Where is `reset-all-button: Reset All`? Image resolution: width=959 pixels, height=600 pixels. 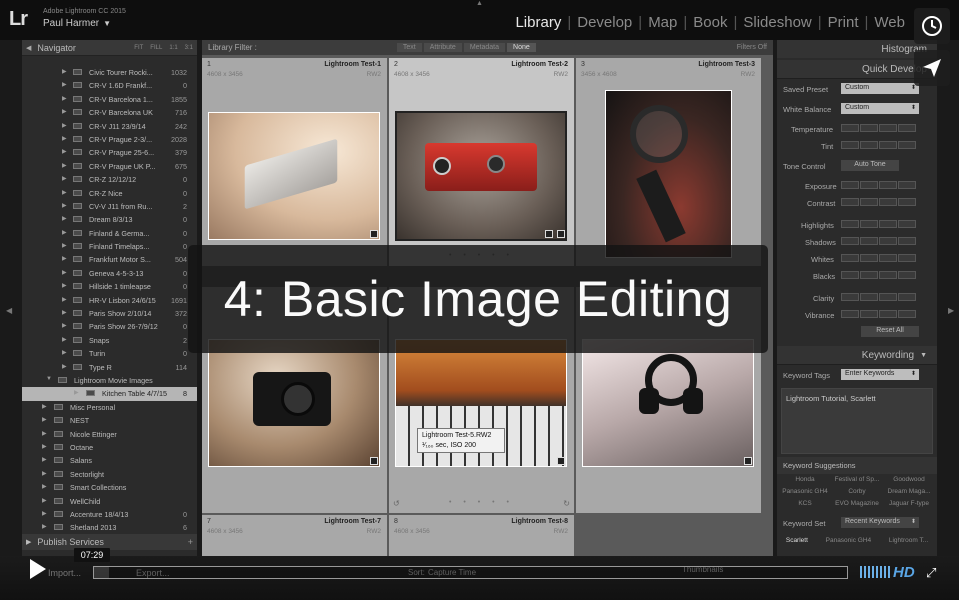
reset-all-button: Reset All is located at coordinates (890, 331).